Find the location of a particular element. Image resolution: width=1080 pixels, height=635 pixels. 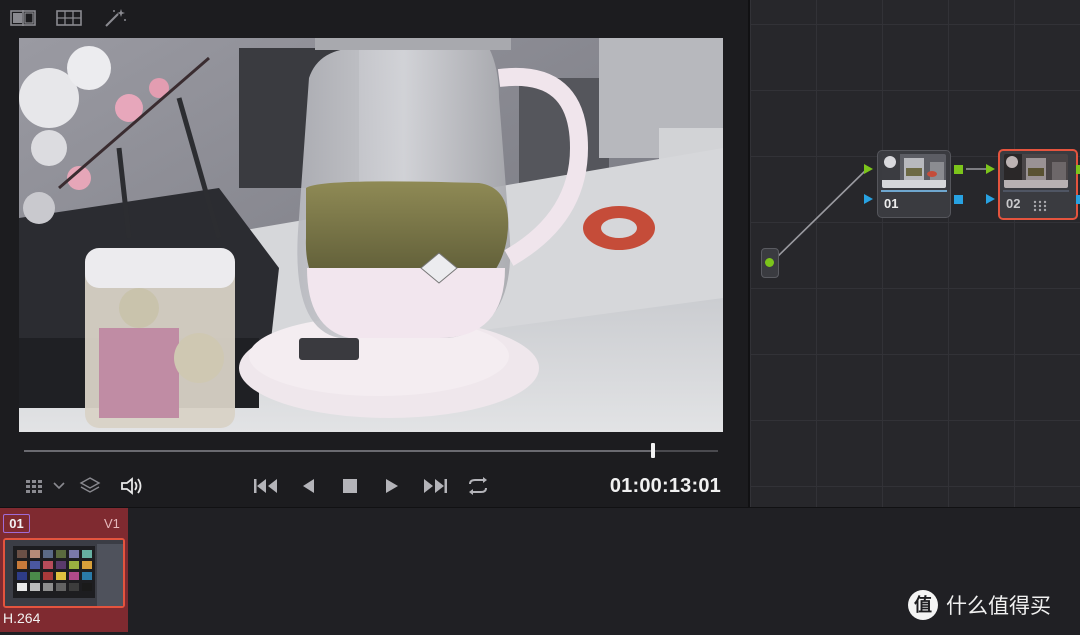

watermark-icon: 值 is located at coordinates (923, 605).